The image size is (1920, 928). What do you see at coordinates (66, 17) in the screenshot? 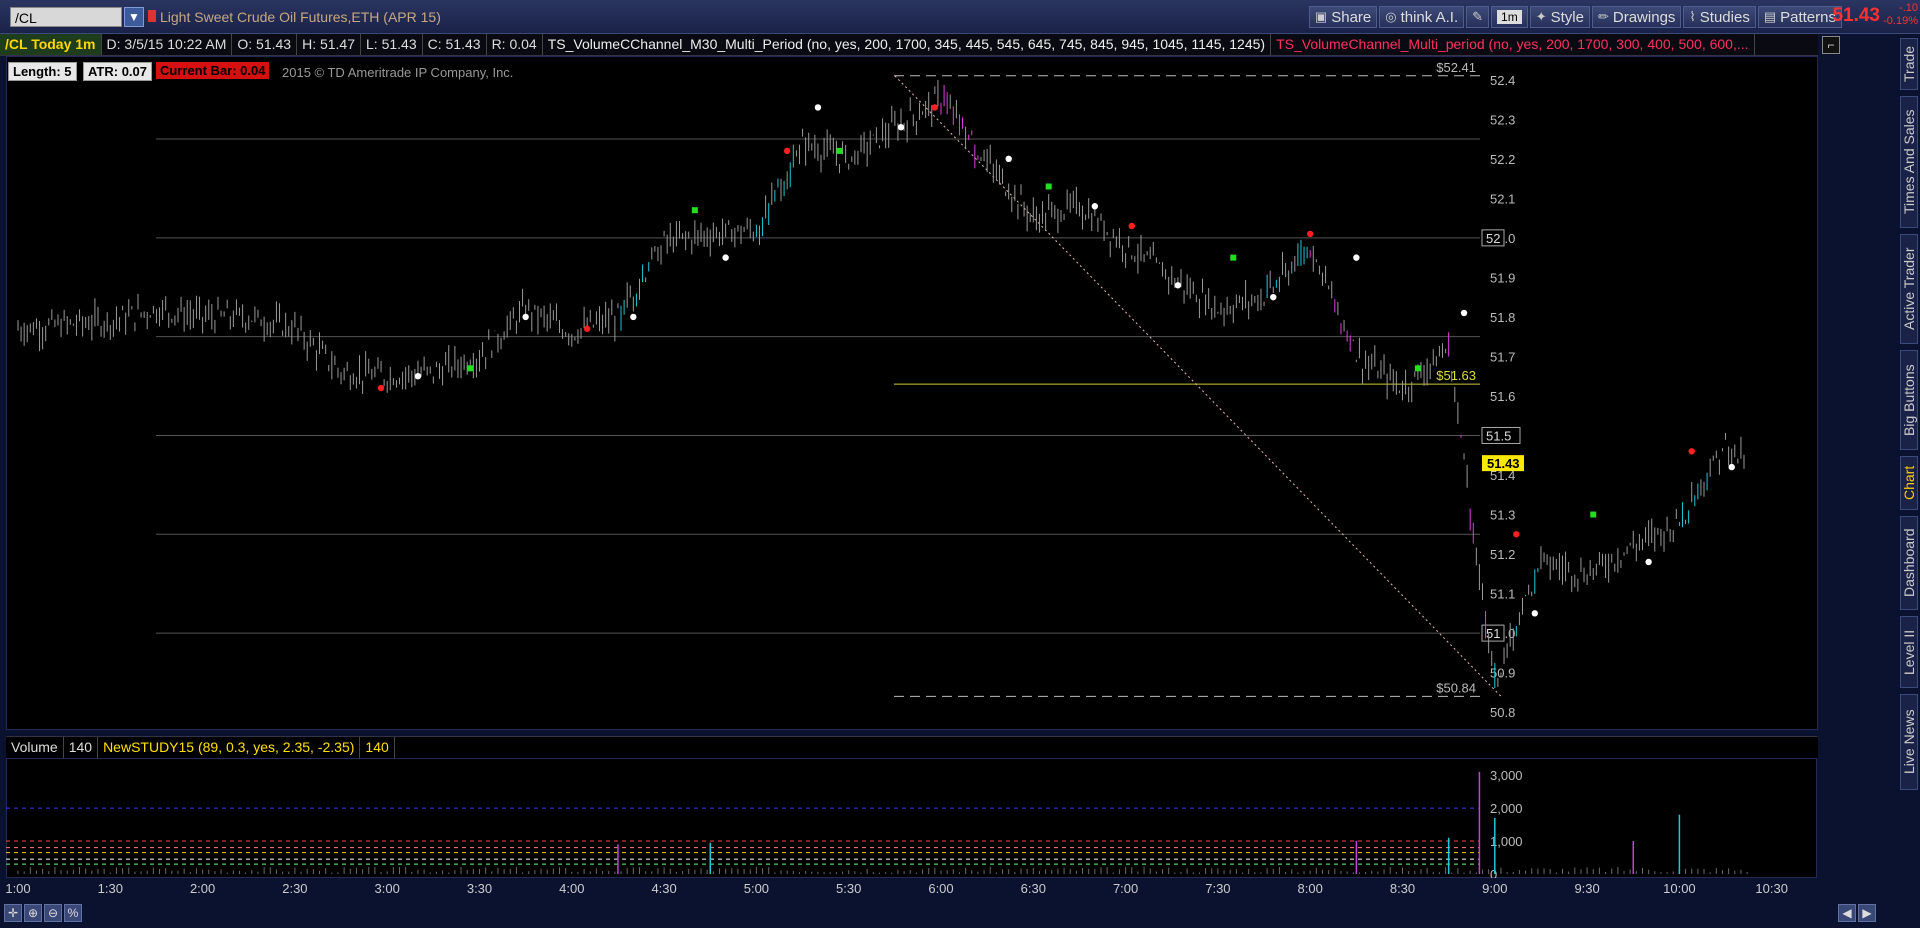
I see `symbol-input: /CL` at bounding box center [66, 17].